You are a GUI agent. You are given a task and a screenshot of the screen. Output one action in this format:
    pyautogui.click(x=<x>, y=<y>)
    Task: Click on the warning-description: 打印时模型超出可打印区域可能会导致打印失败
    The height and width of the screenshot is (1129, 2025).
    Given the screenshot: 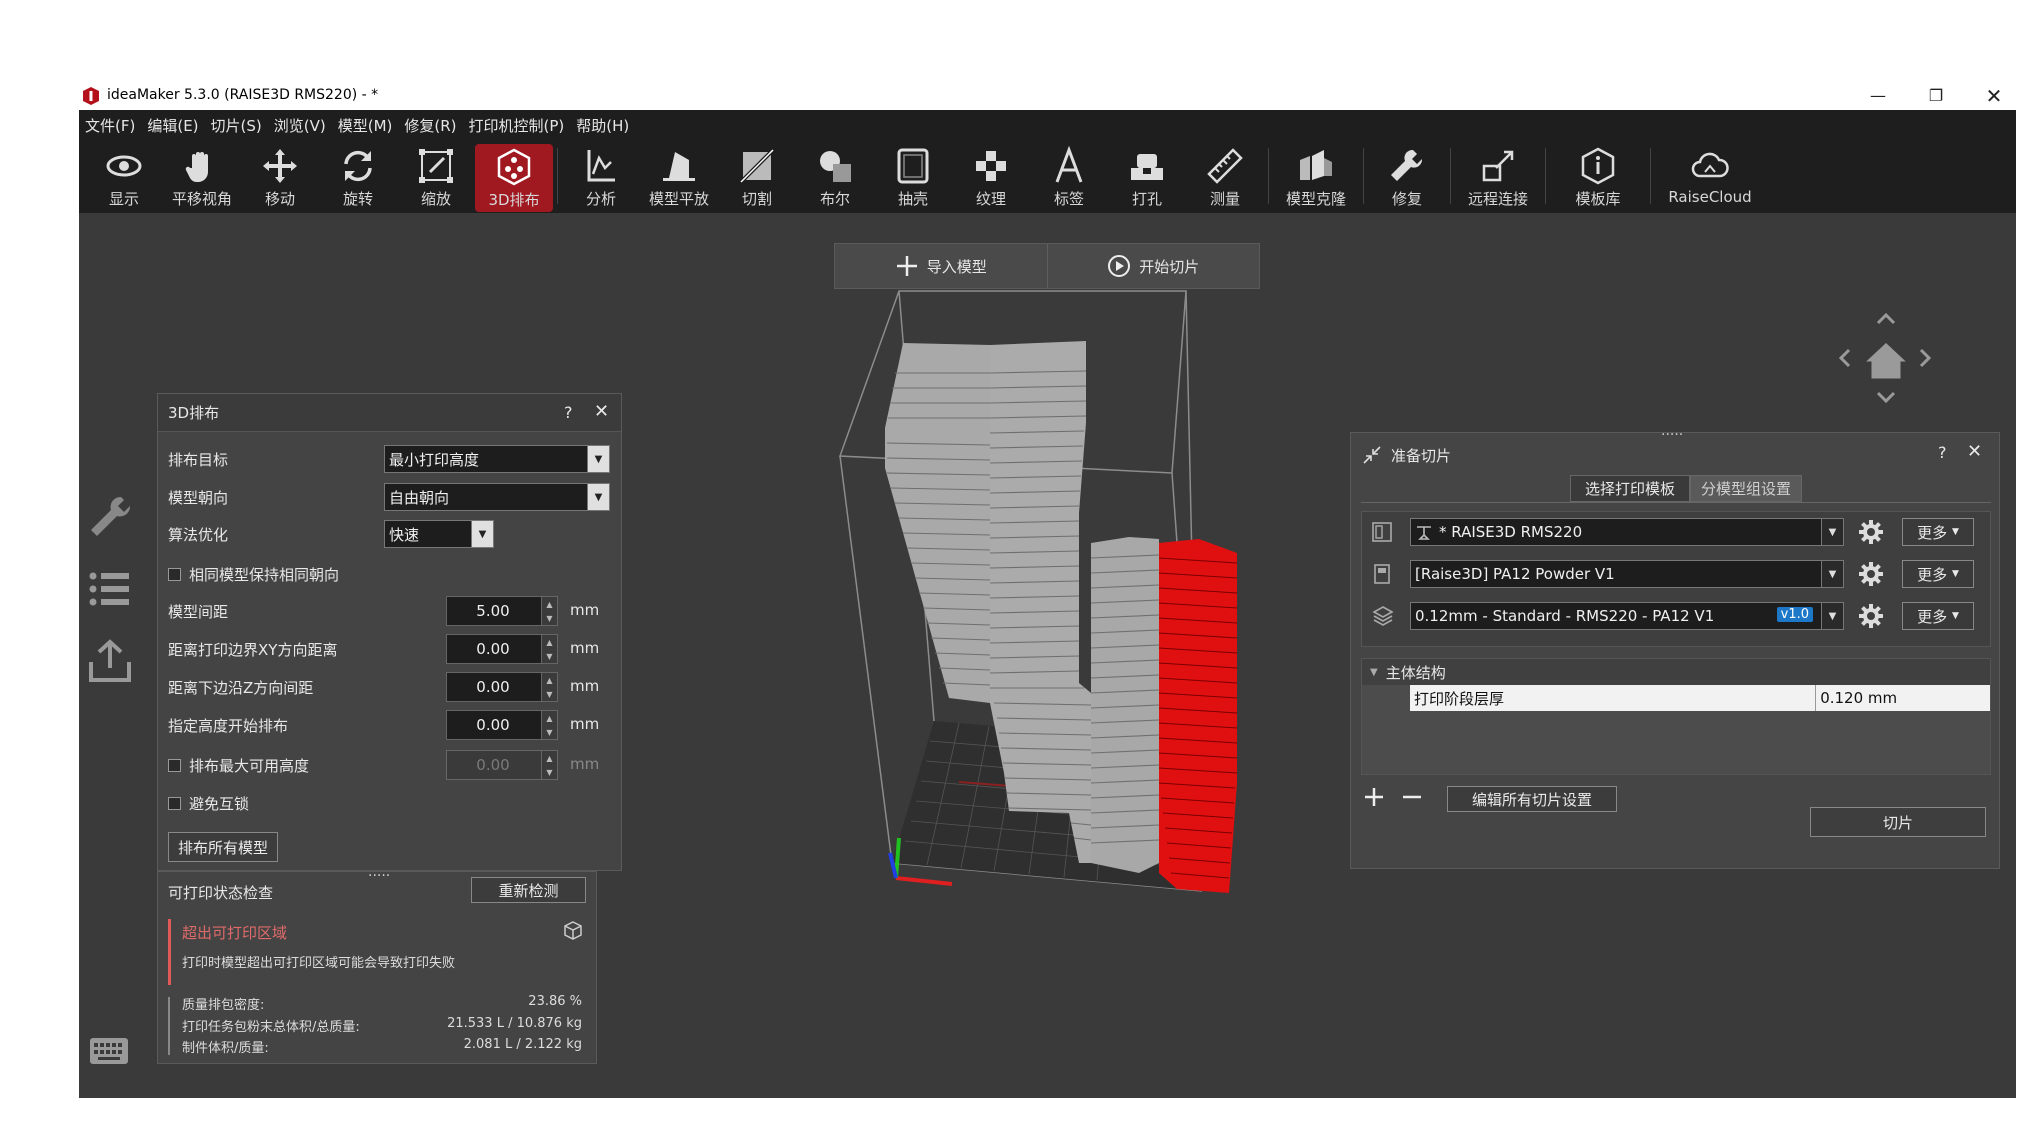 What is the action you would take?
    pyautogui.click(x=319, y=963)
    